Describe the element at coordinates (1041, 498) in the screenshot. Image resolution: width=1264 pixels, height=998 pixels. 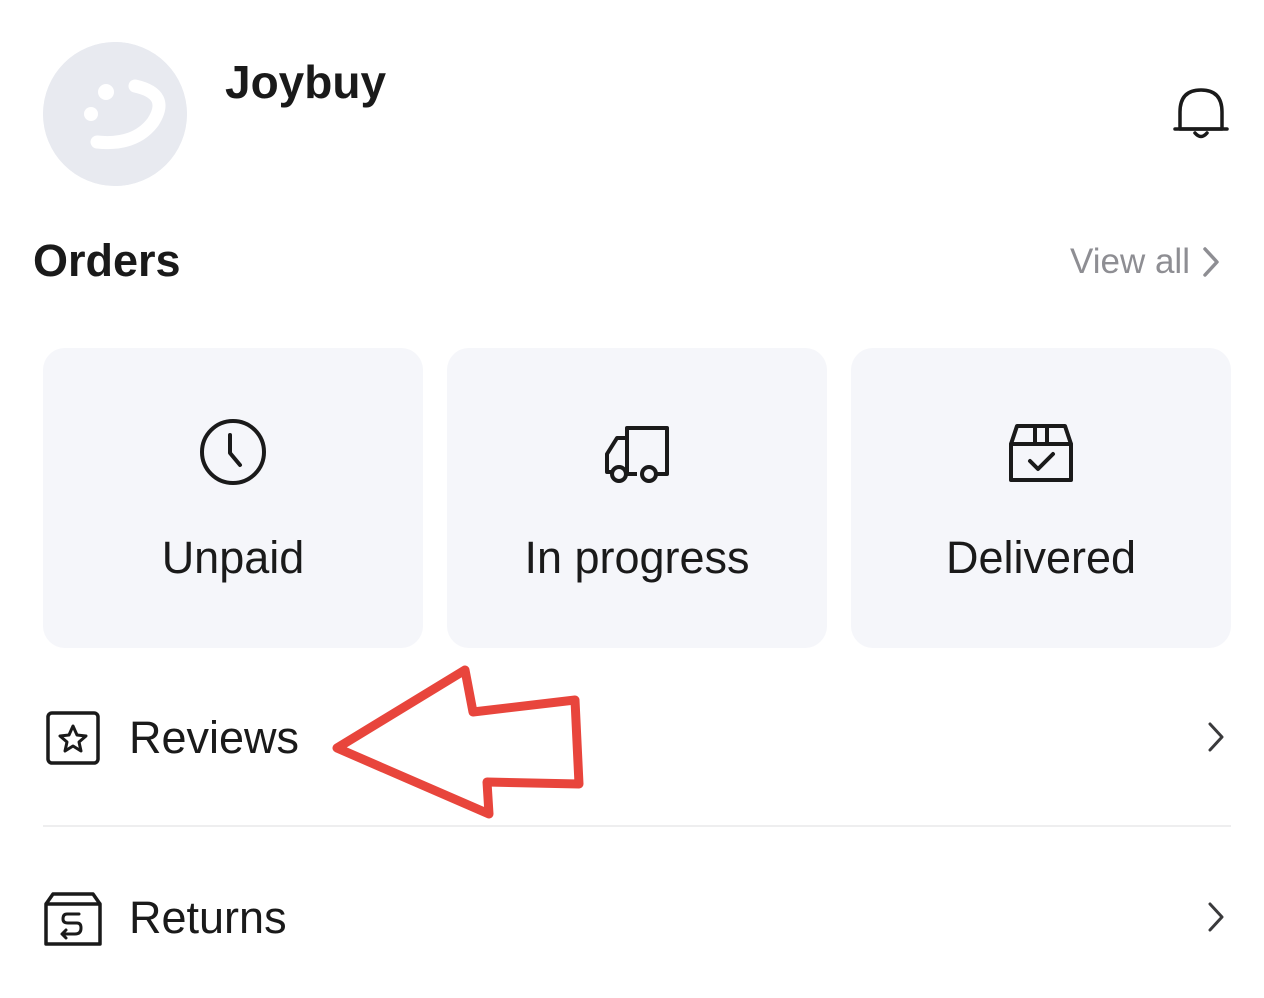
I see `delivered-card: Delivered` at that location.